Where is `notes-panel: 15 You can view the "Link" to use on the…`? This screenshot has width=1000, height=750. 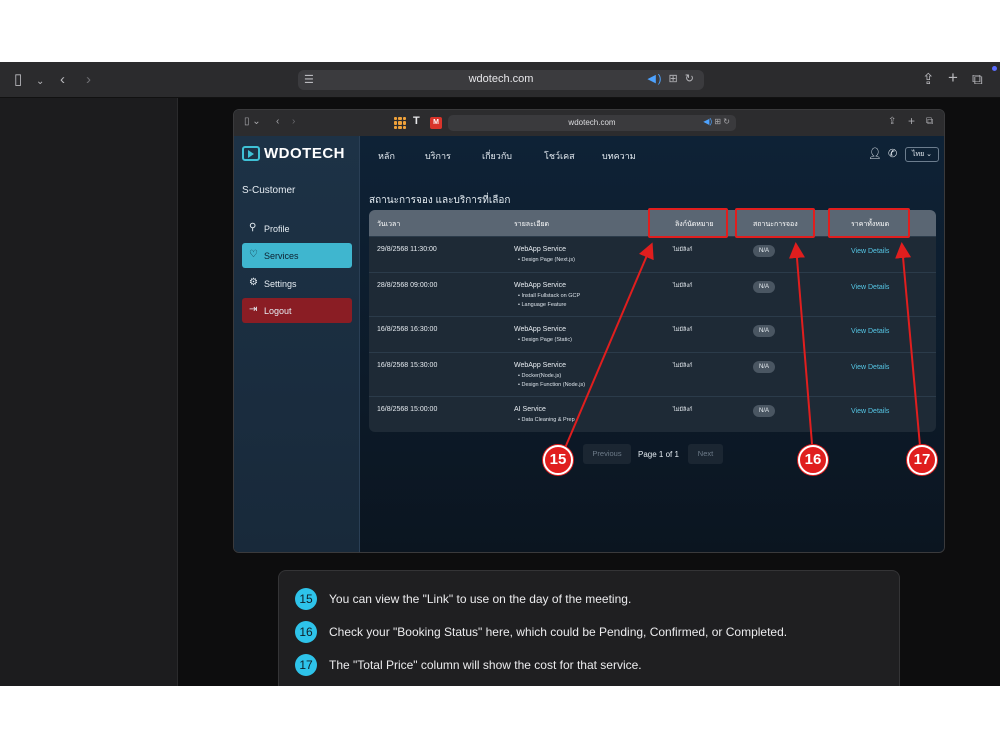
notes-panel: 15 You can view the "Link" to use on the… is located at coordinates (589, 628).